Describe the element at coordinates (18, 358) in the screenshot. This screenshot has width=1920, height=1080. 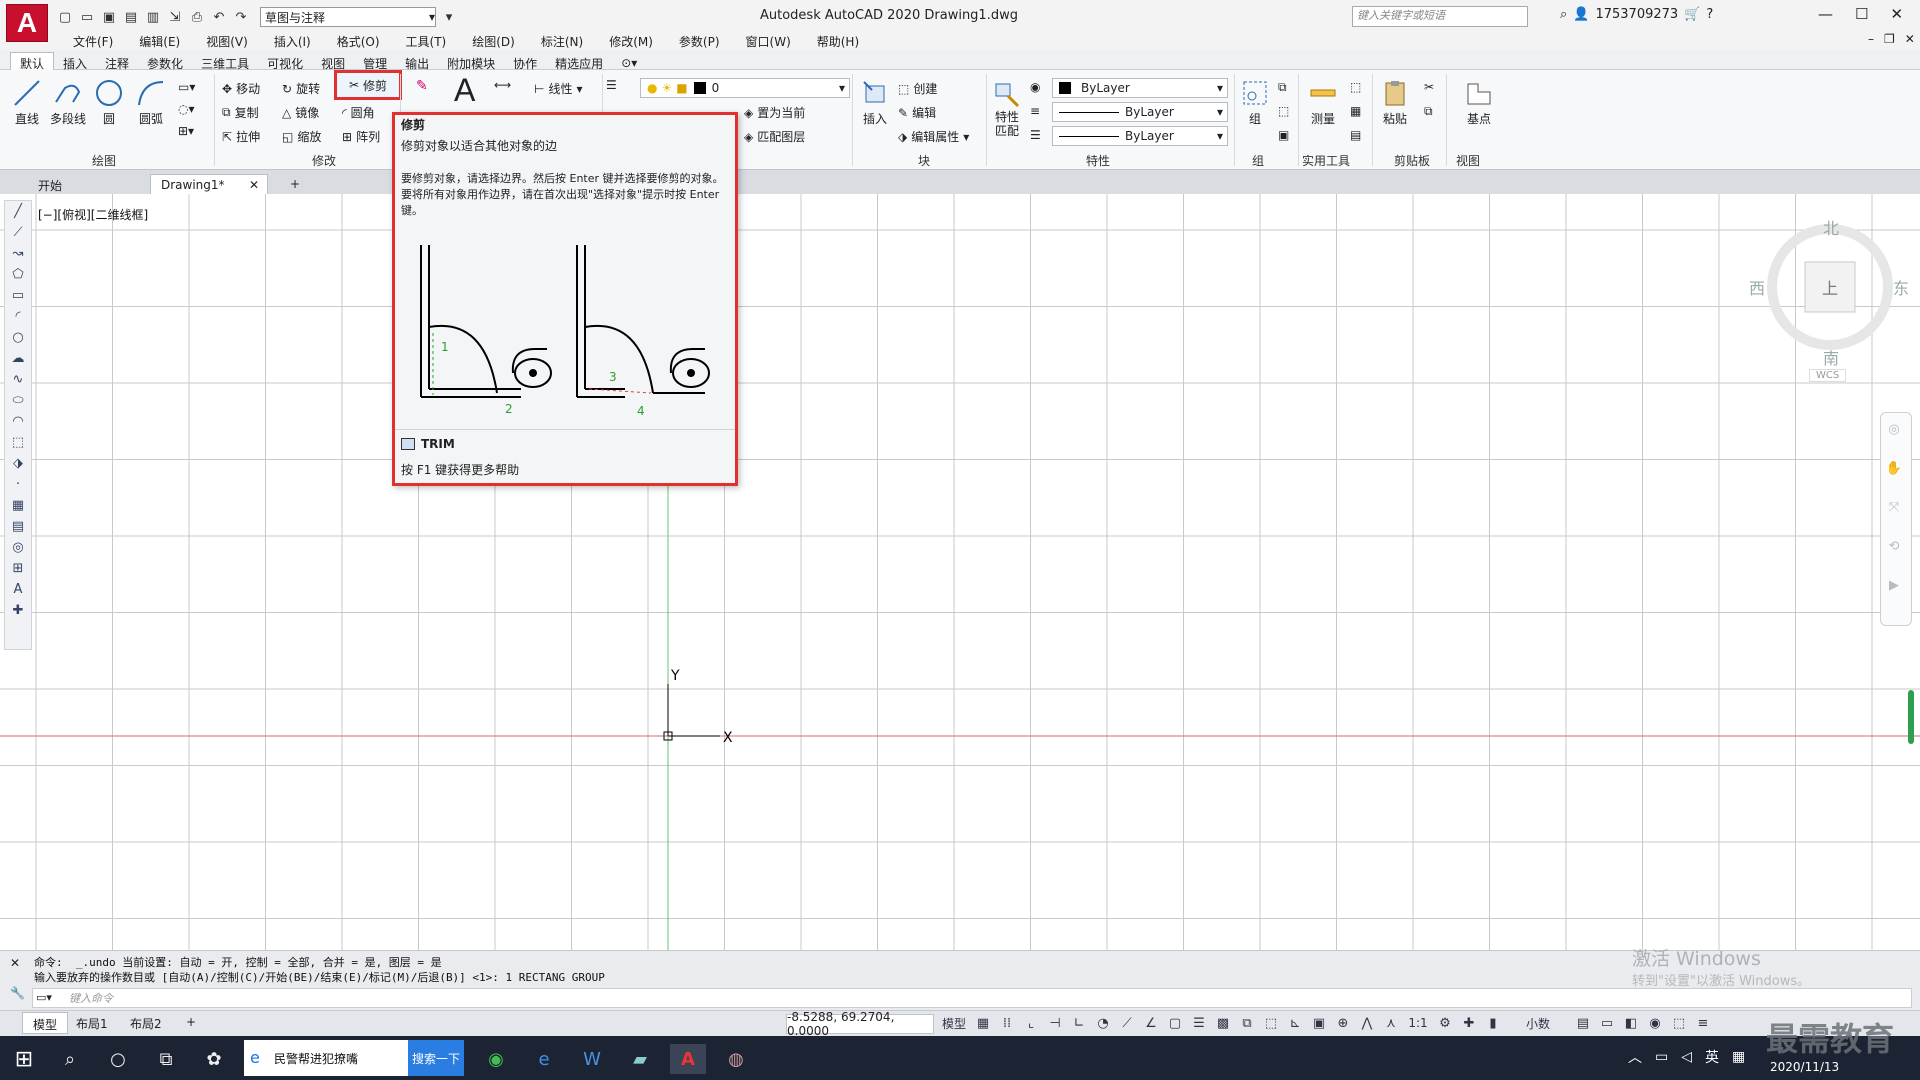
I see `revcloud-icon: ☁` at that location.